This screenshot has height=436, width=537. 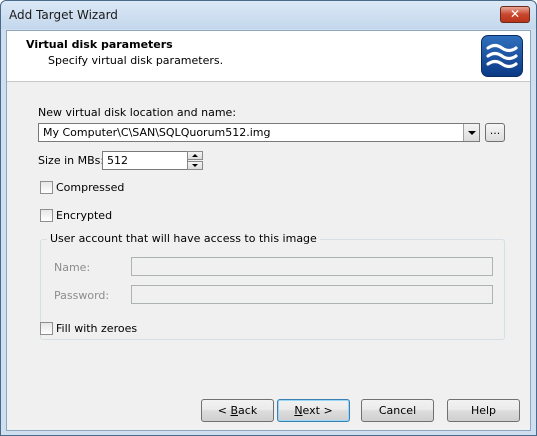 I want to click on name-label: Name:, so click(x=72, y=267).